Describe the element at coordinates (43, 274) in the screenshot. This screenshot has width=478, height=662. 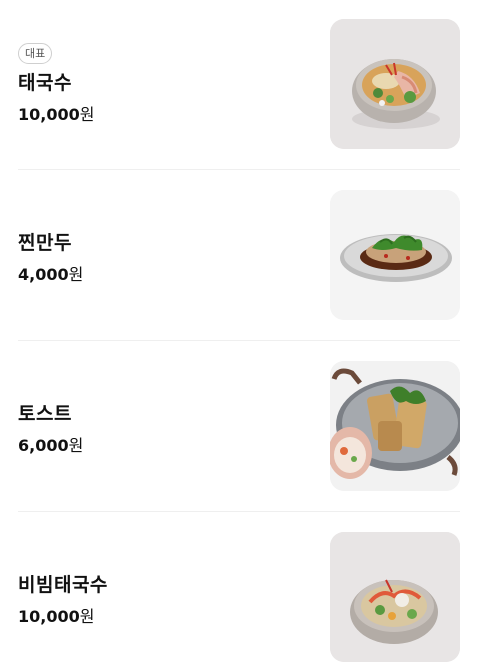
I see `price-value: 4,000` at that location.